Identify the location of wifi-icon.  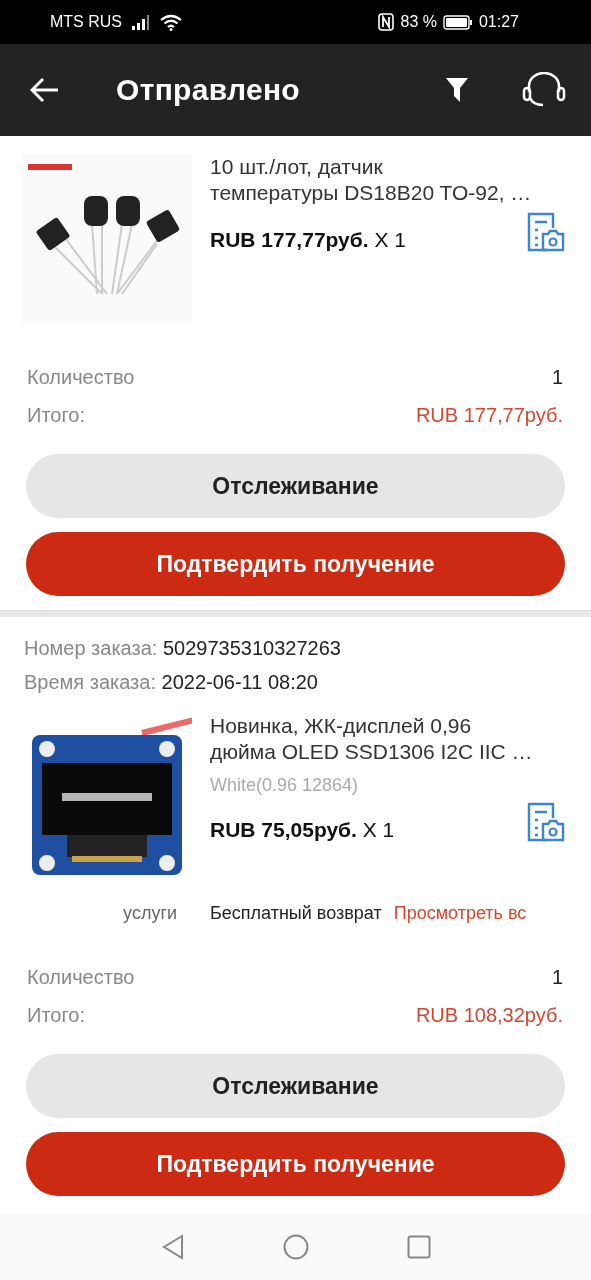
(171, 22).